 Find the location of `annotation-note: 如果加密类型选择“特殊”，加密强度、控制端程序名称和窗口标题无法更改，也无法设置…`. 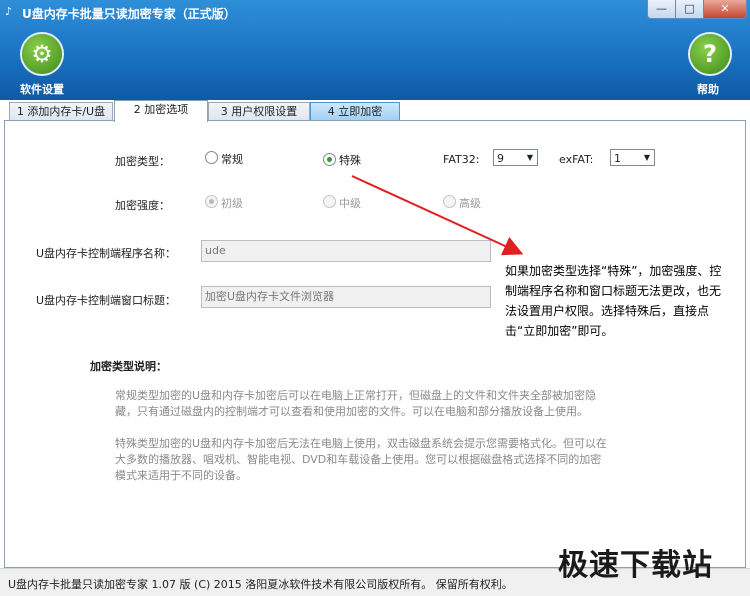

annotation-note: 如果加密类型选择“特殊”，加密强度、控制端程序名称和窗口标题无法更改，也无法设置… is located at coordinates (613, 301).